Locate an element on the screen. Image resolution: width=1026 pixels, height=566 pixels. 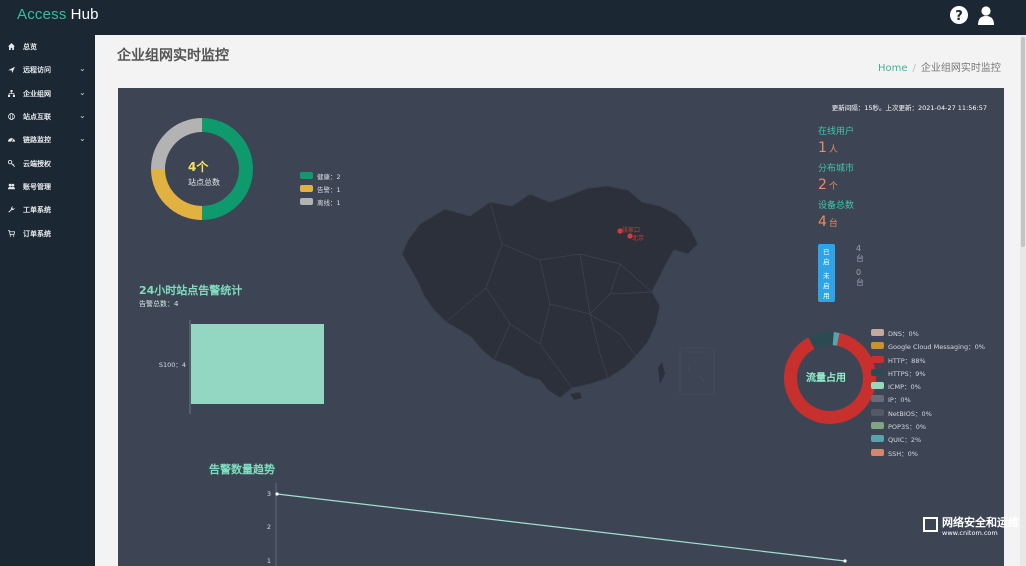
brand-suffix: Hub is located at coordinates (84, 14).